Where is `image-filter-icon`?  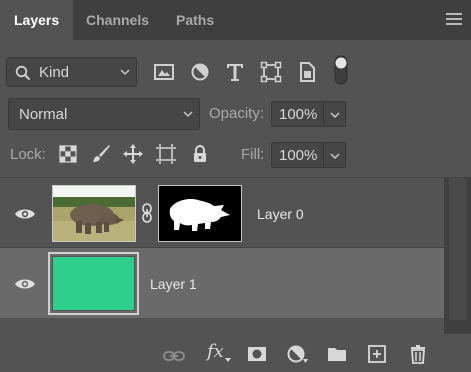
image-filter-icon is located at coordinates (164, 72).